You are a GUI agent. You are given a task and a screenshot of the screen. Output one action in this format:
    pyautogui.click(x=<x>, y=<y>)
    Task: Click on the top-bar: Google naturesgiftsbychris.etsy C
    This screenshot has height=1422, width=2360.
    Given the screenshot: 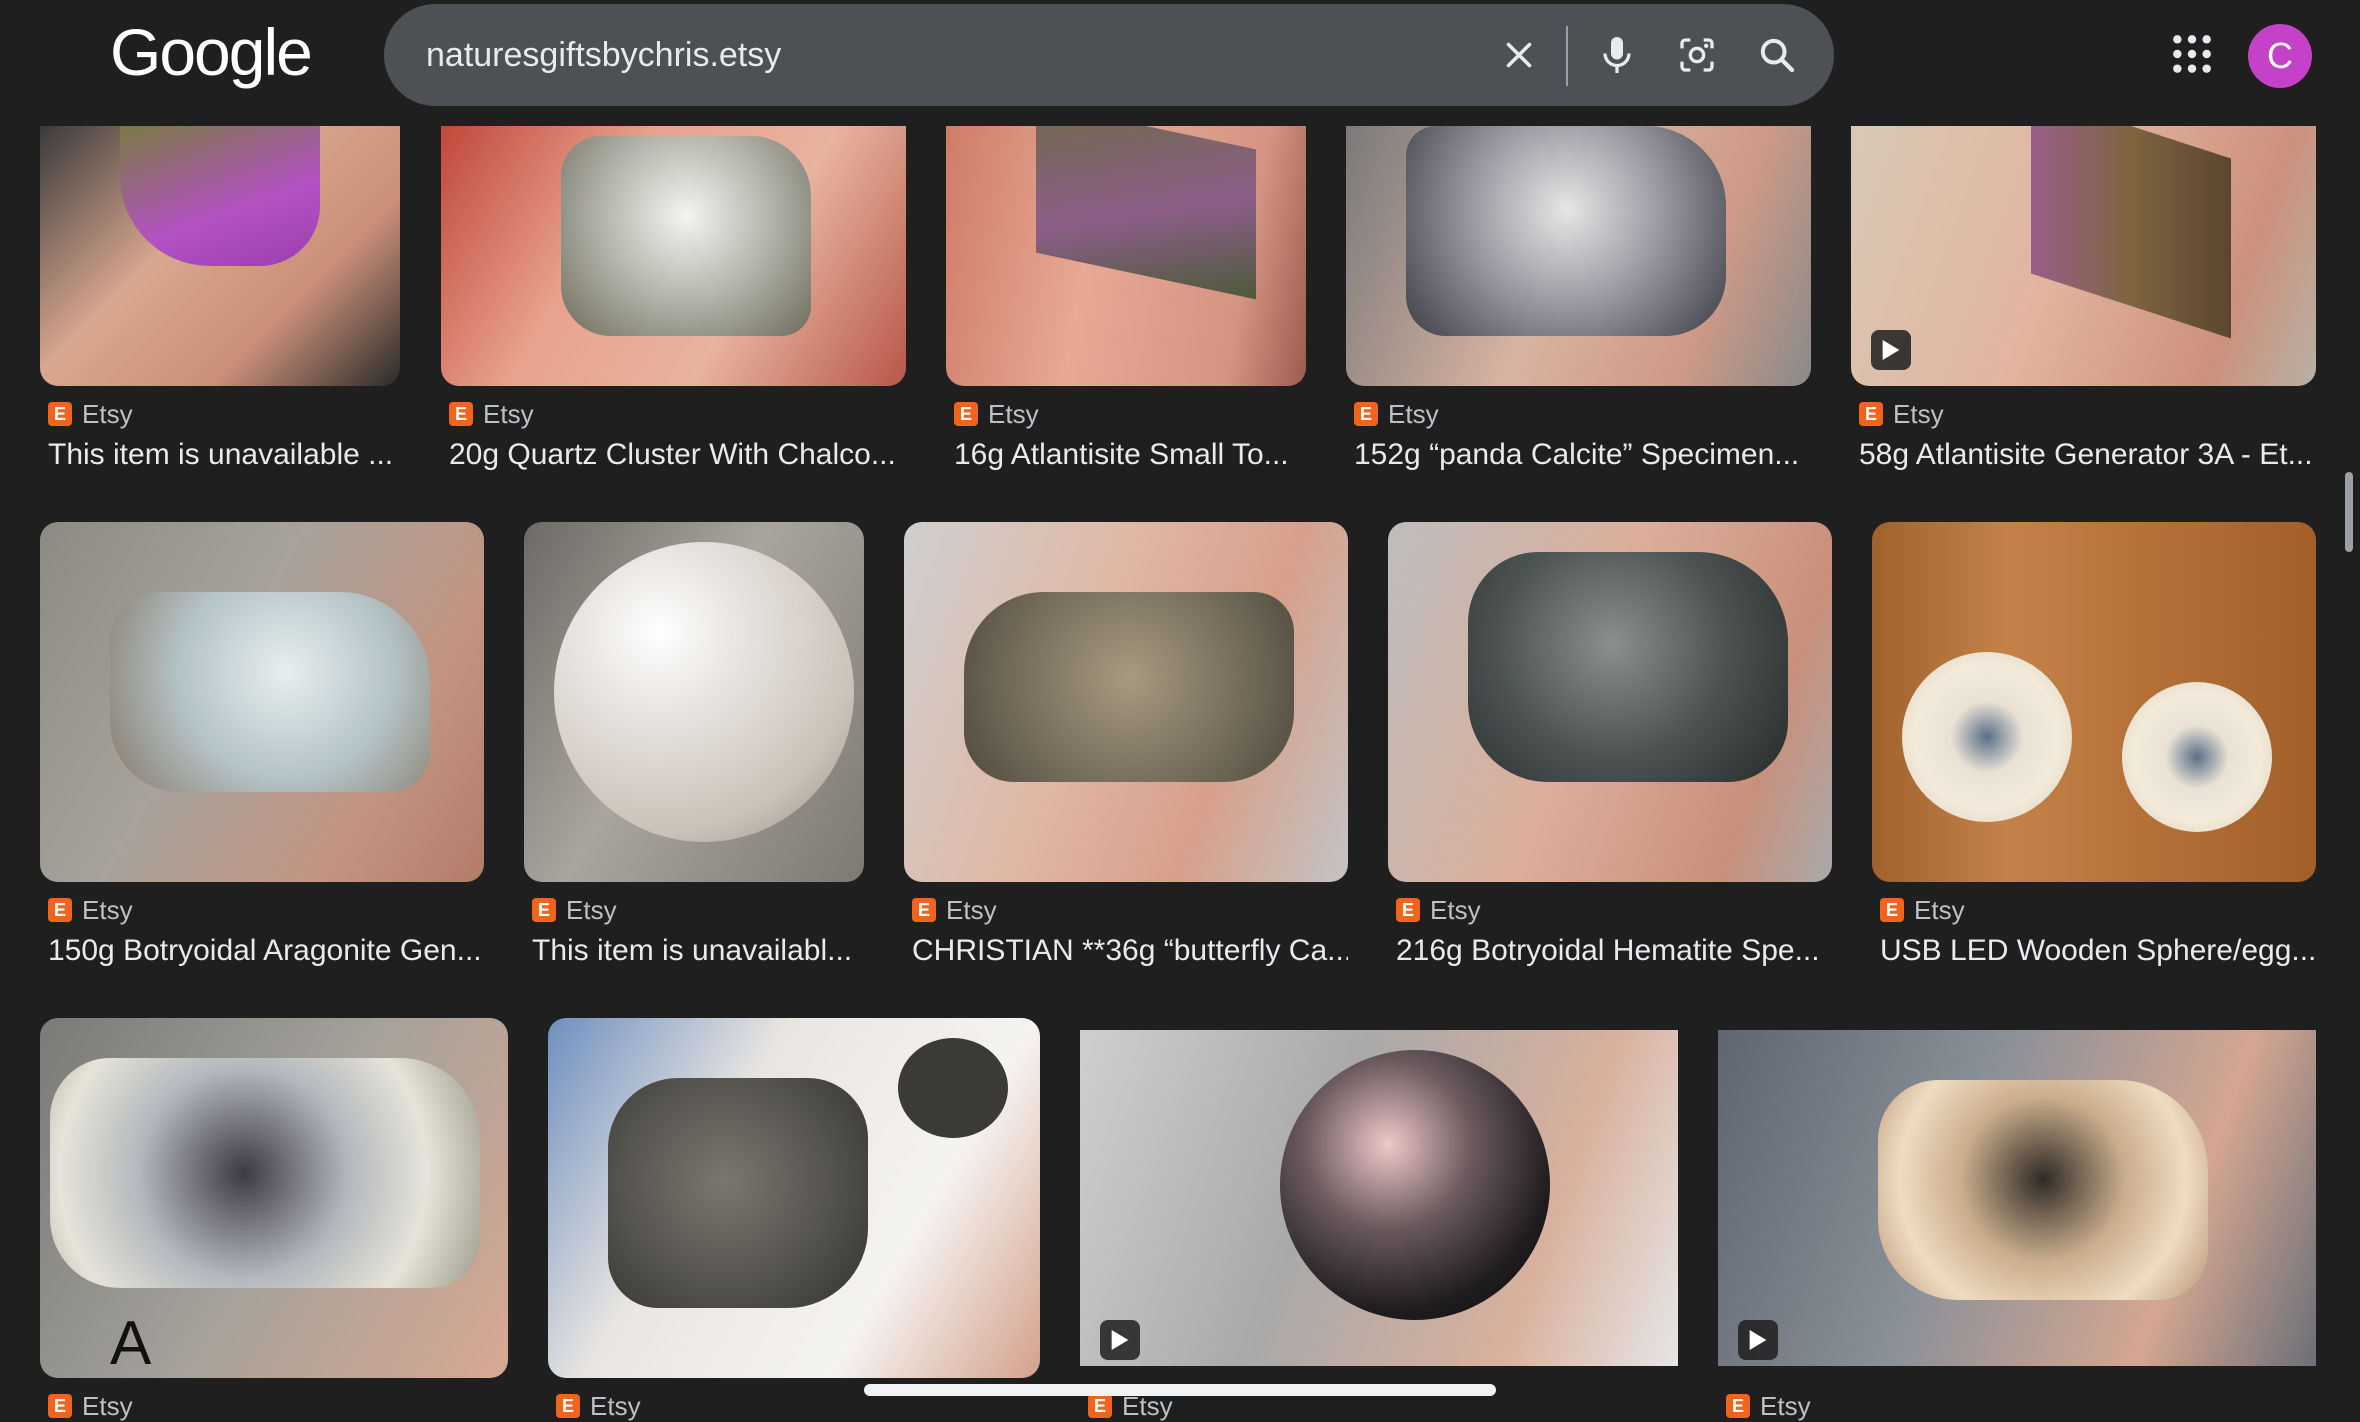 What is the action you would take?
    pyautogui.click(x=1180, y=63)
    